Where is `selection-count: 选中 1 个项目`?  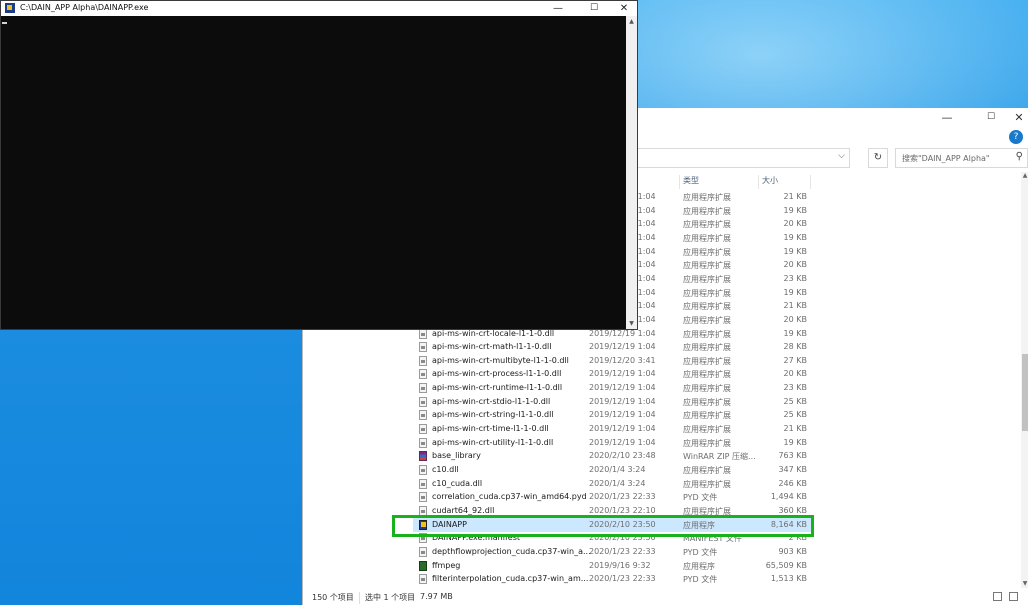 selection-count: 选中 1 个项目 is located at coordinates (390, 597).